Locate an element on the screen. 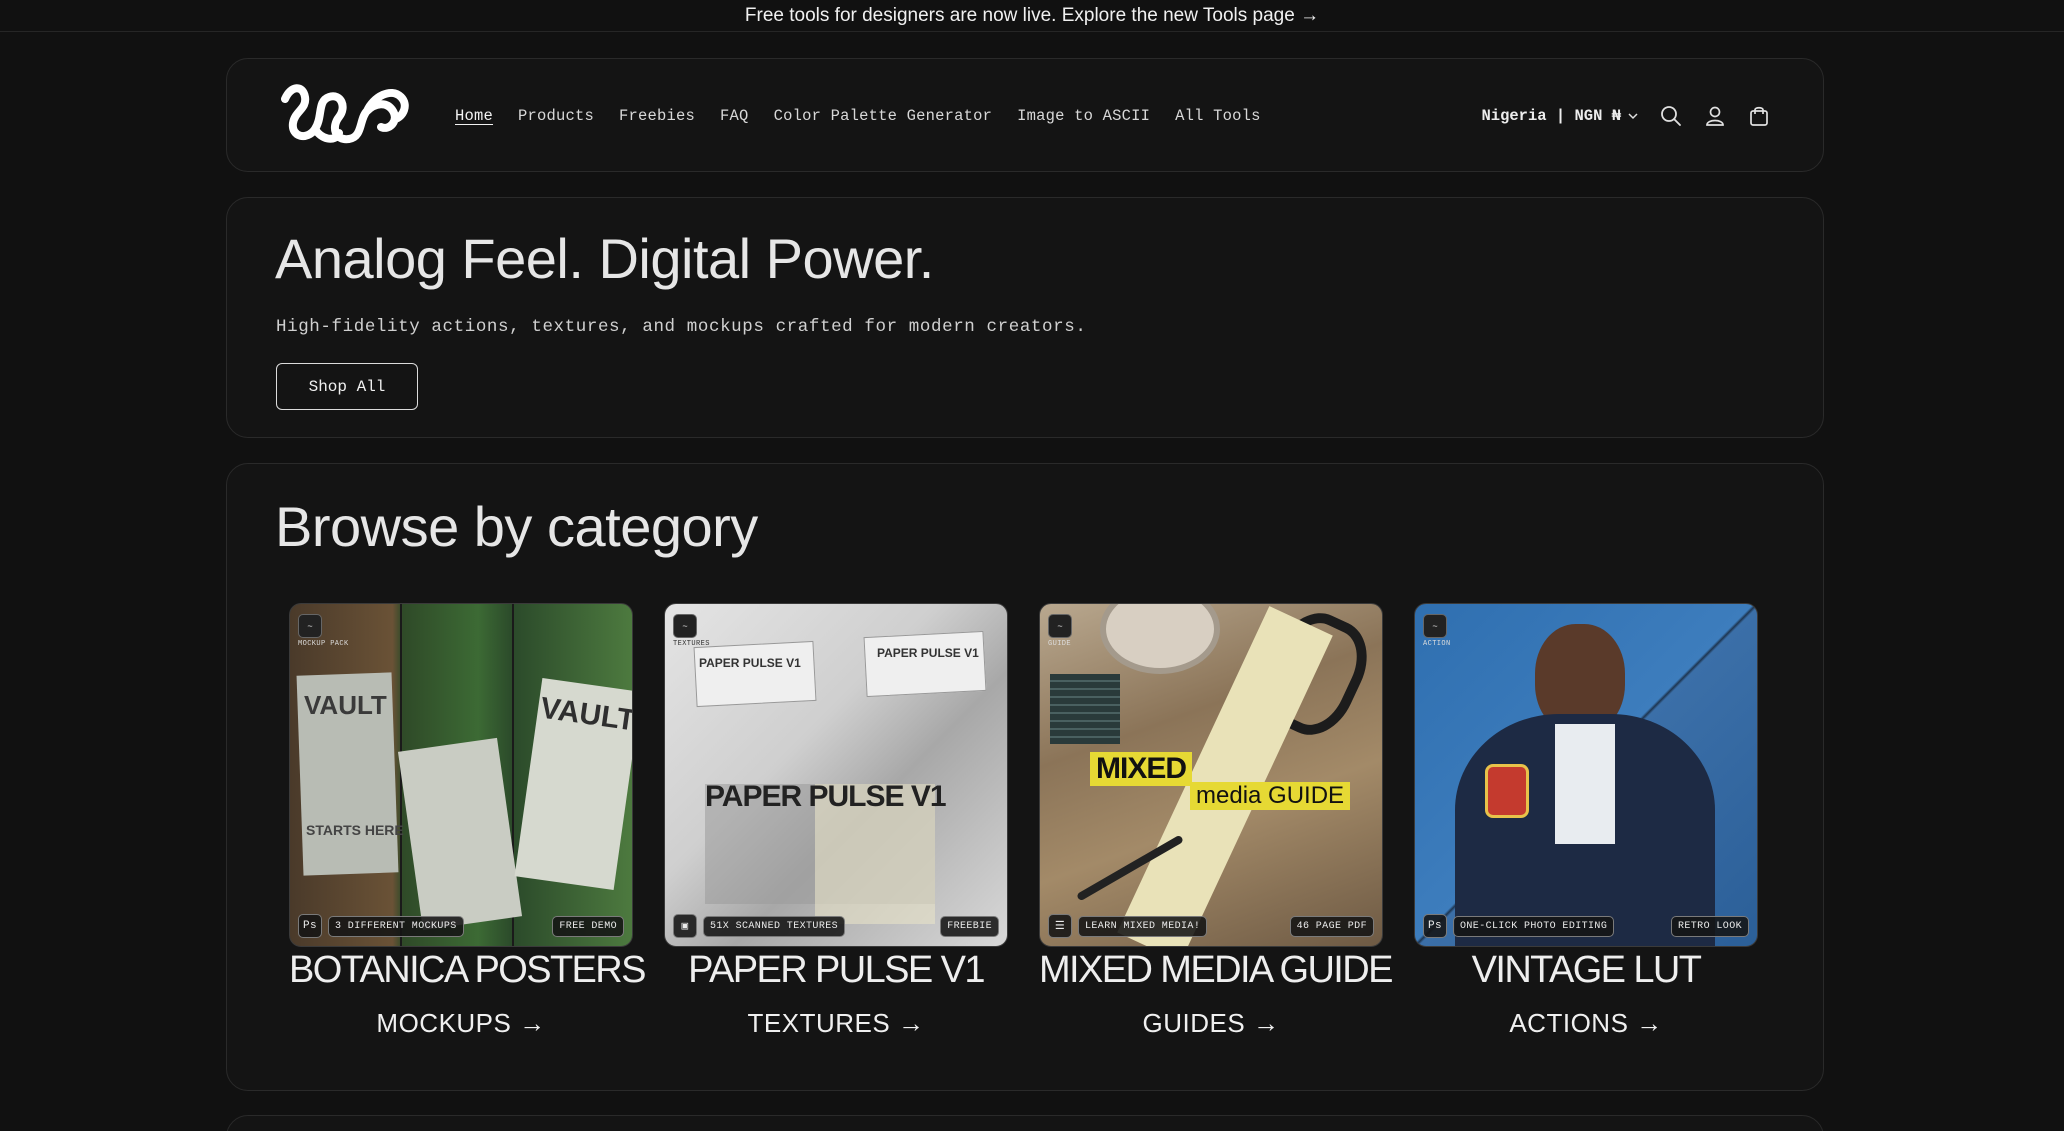  locale-selector: Nigeria | NGN ₦ is located at coordinates (1560, 116).